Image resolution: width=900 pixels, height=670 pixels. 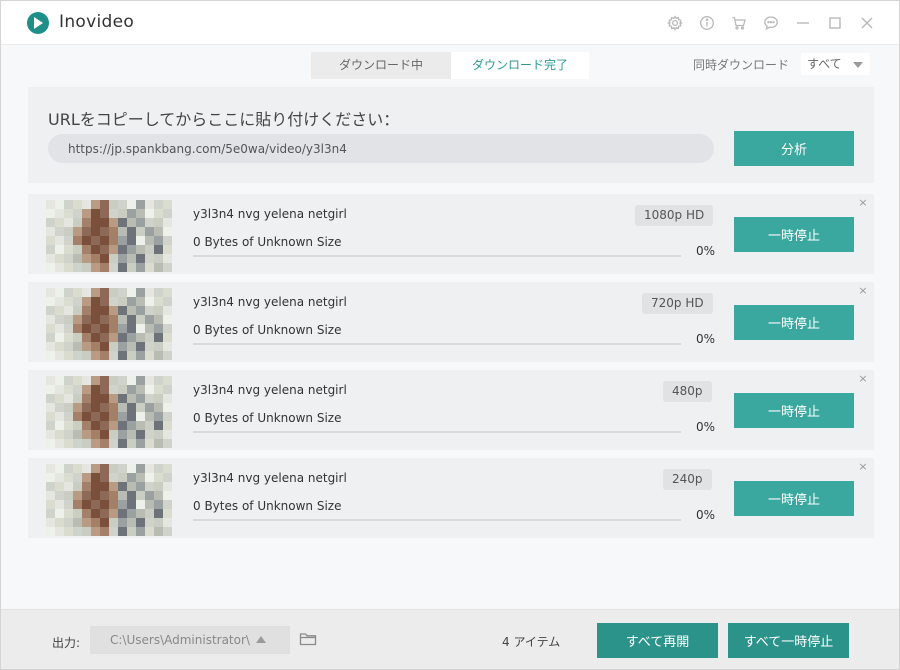 I want to click on chevron-down-icon, so click(x=858, y=65).